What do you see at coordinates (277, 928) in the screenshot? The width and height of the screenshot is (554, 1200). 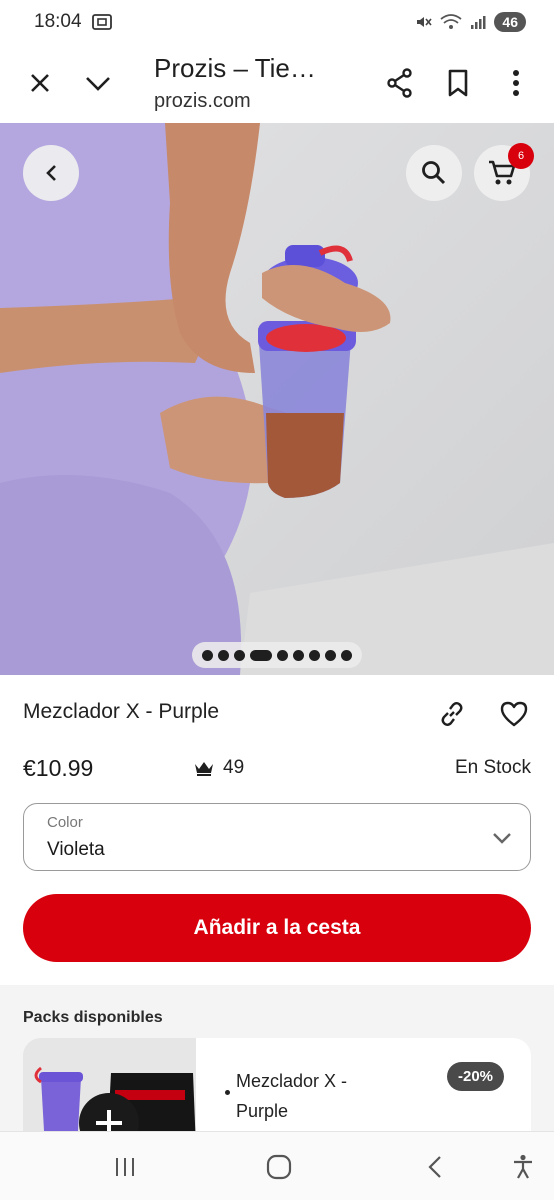 I see `add-to-cart-button: Añadir a la cesta` at bounding box center [277, 928].